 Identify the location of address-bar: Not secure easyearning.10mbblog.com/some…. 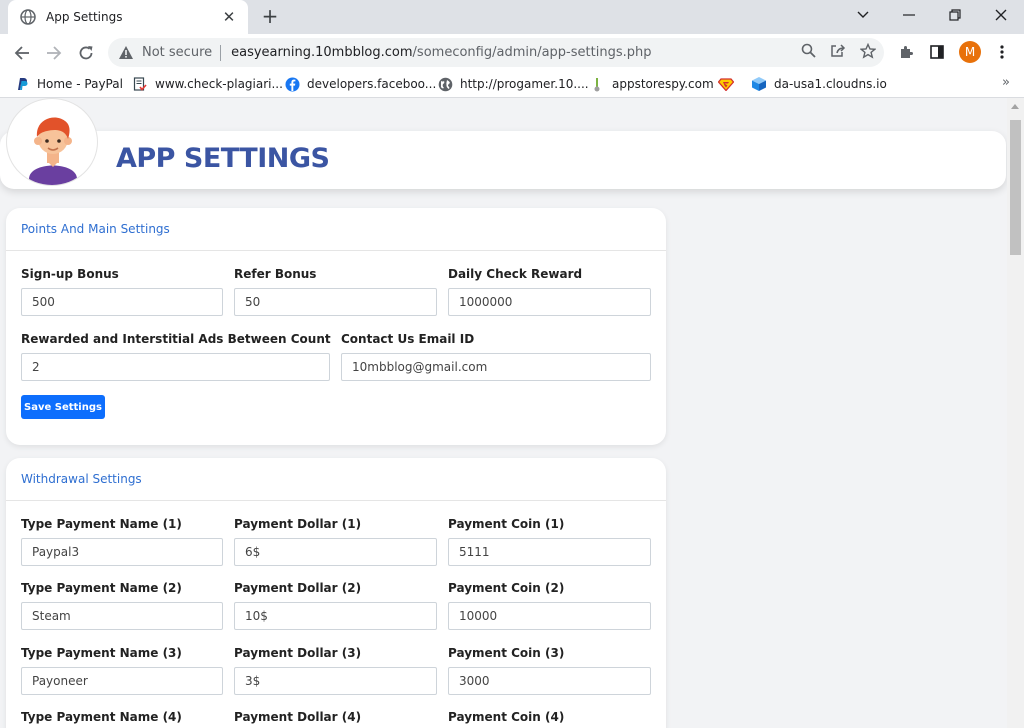
(496, 52).